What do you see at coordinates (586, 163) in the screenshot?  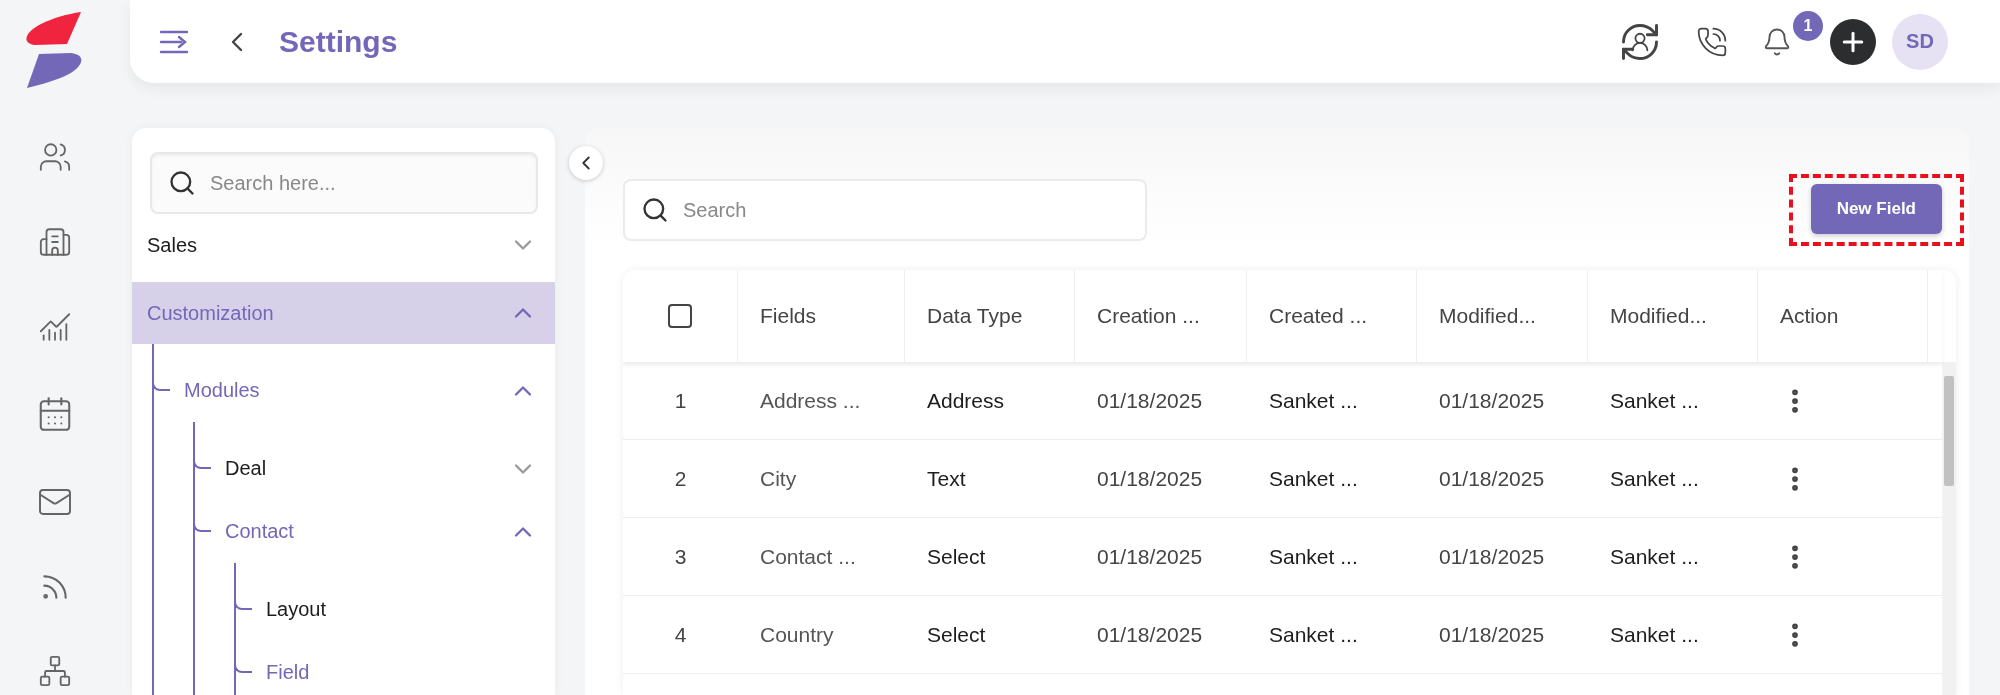 I see `collapse-button` at bounding box center [586, 163].